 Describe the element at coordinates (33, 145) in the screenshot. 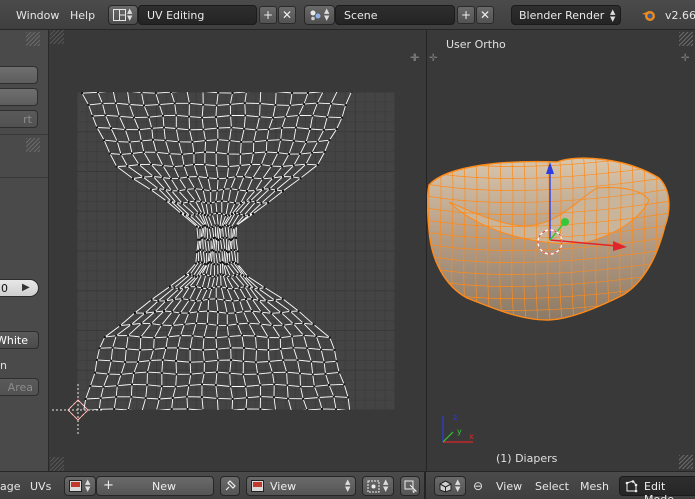

I see `panel-drag-handle` at that location.